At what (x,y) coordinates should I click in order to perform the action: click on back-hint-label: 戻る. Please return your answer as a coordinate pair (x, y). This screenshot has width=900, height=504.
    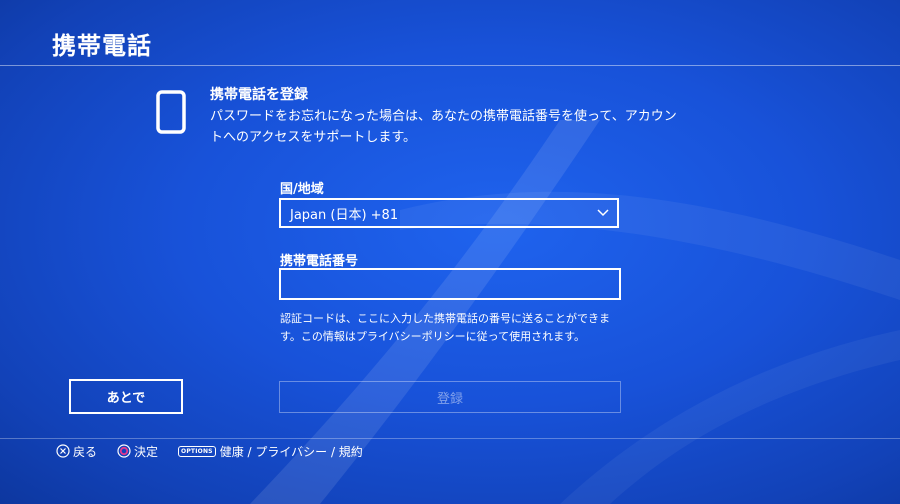
    Looking at the image, I should click on (85, 451).